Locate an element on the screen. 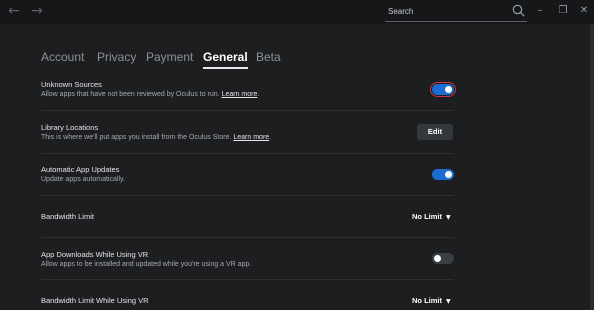  setting-title: Library Locations is located at coordinates (70, 127).